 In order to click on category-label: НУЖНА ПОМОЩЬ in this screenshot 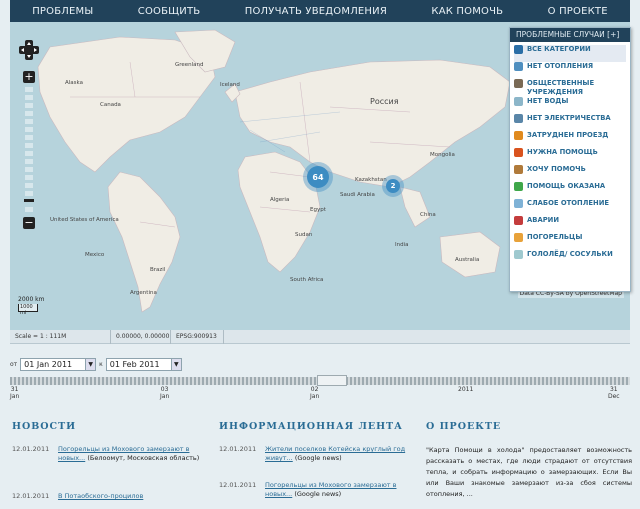, I will do `click(562, 152)`.